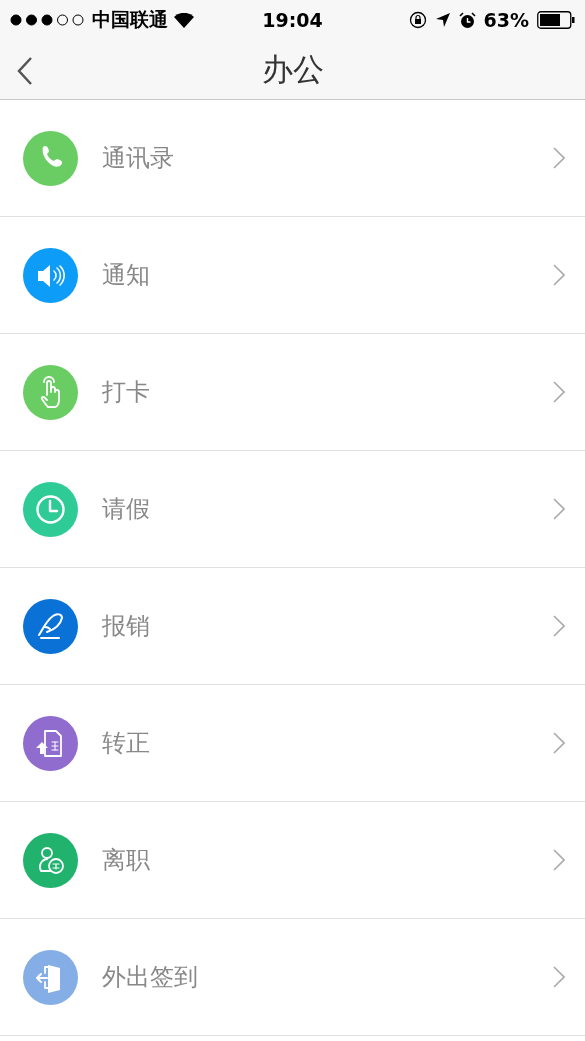  What do you see at coordinates (126, 275) in the screenshot?
I see `menu-label: 通知` at bounding box center [126, 275].